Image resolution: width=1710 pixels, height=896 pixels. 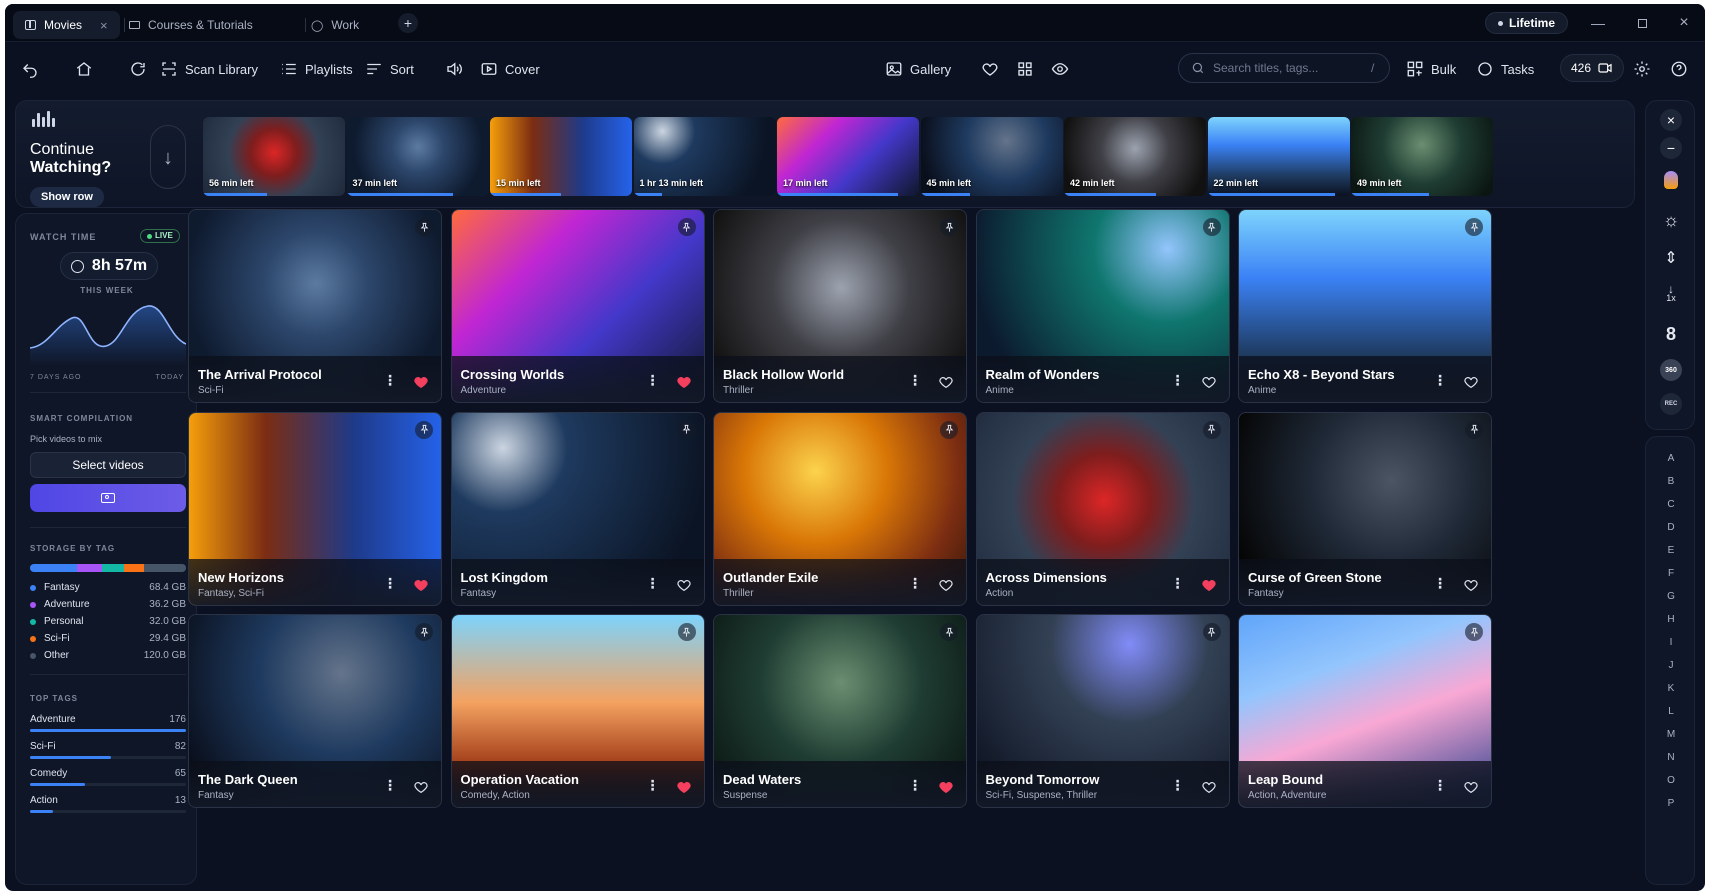 I want to click on continue-card: 42 min left, so click(x=1135, y=156).